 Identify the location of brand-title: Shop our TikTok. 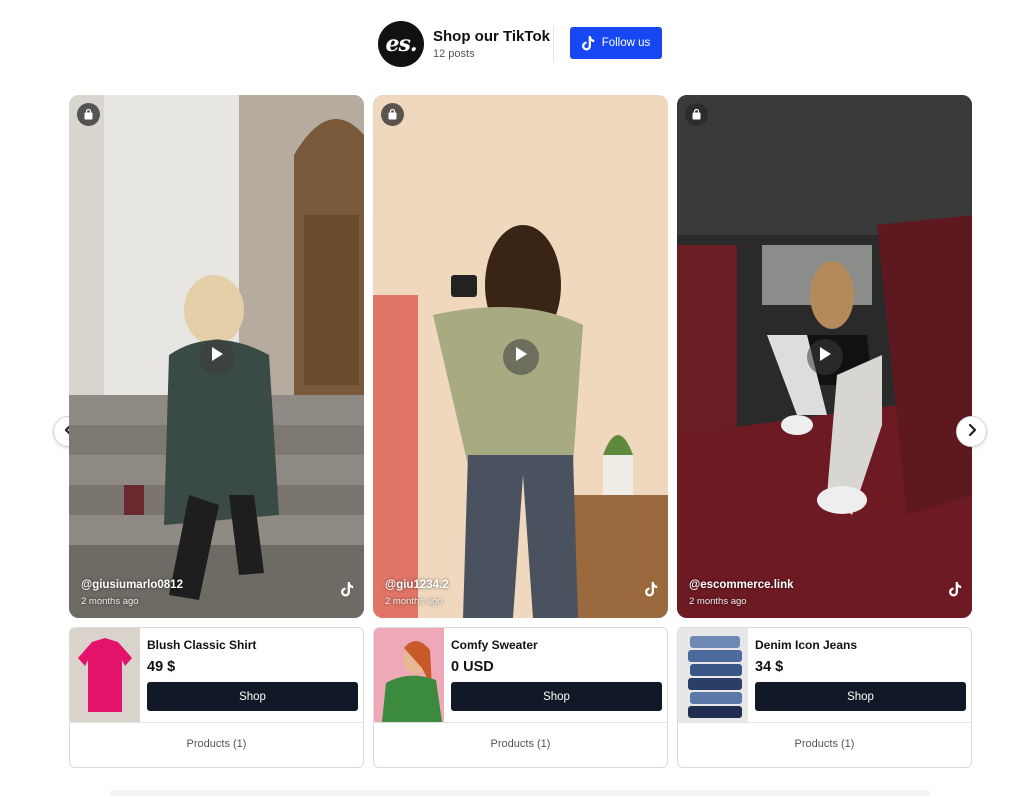
(491, 36).